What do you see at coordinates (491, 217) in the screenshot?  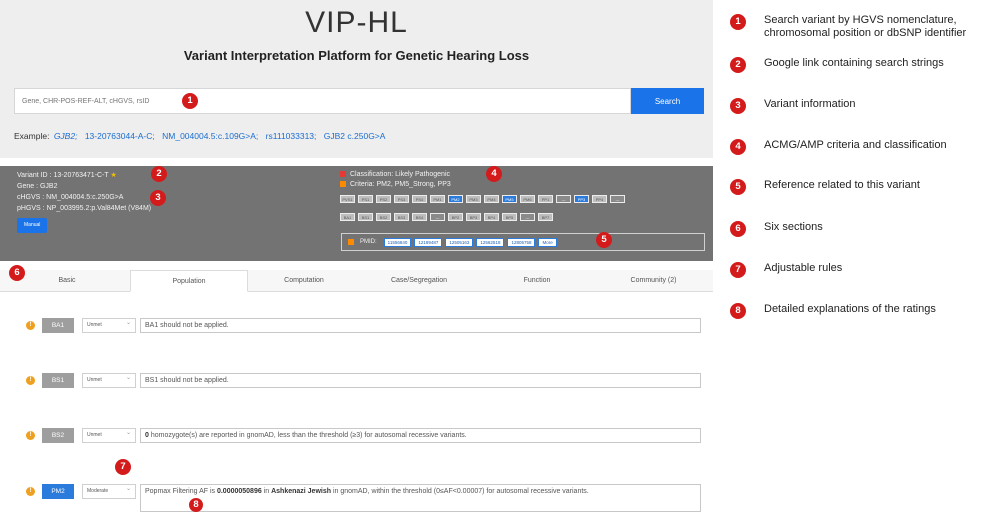 I see `criterion-chip: BP4` at bounding box center [491, 217].